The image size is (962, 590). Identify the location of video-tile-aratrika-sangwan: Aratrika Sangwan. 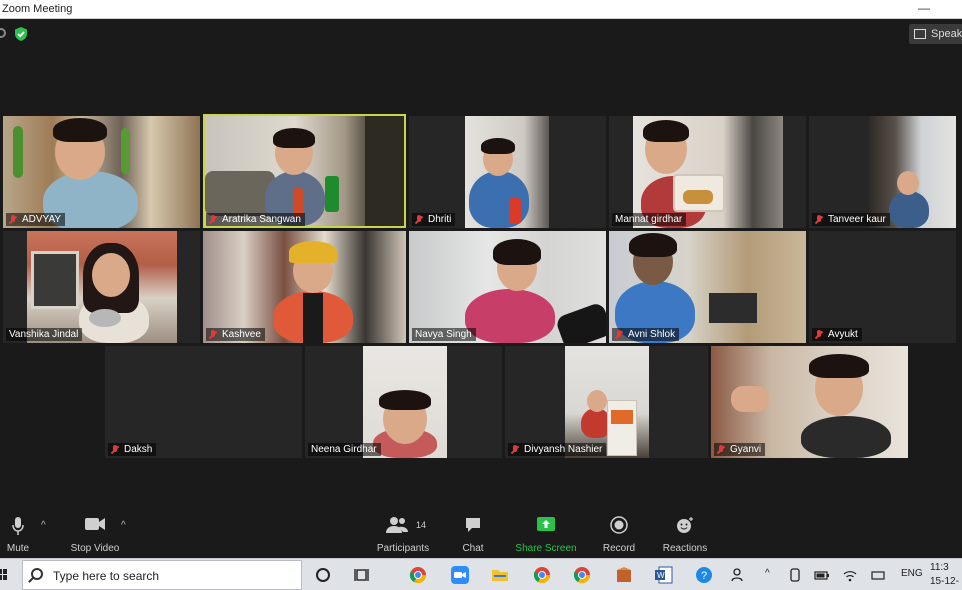
(304, 171).